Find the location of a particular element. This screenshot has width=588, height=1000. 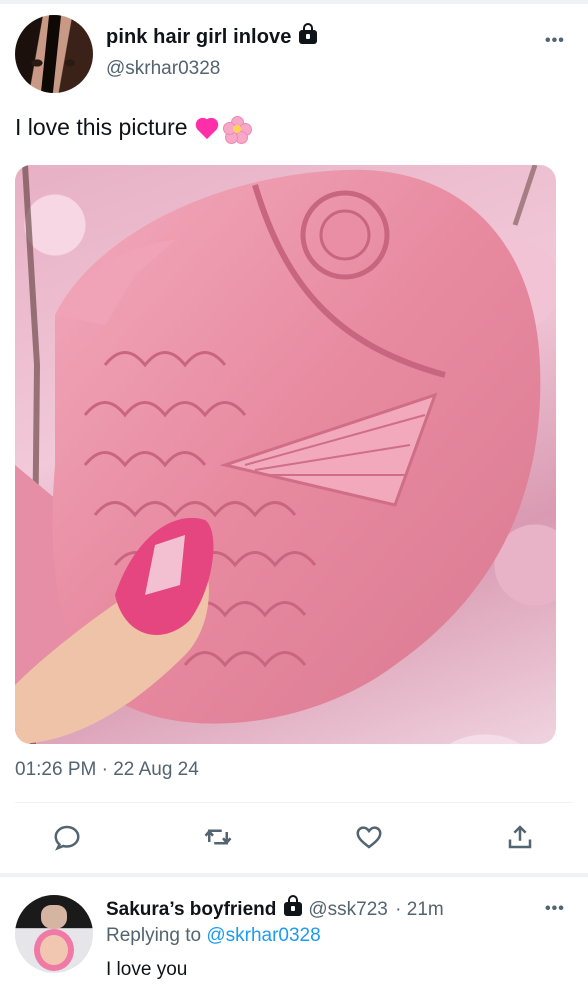

cherry-blossom-icon is located at coordinates (237, 129).